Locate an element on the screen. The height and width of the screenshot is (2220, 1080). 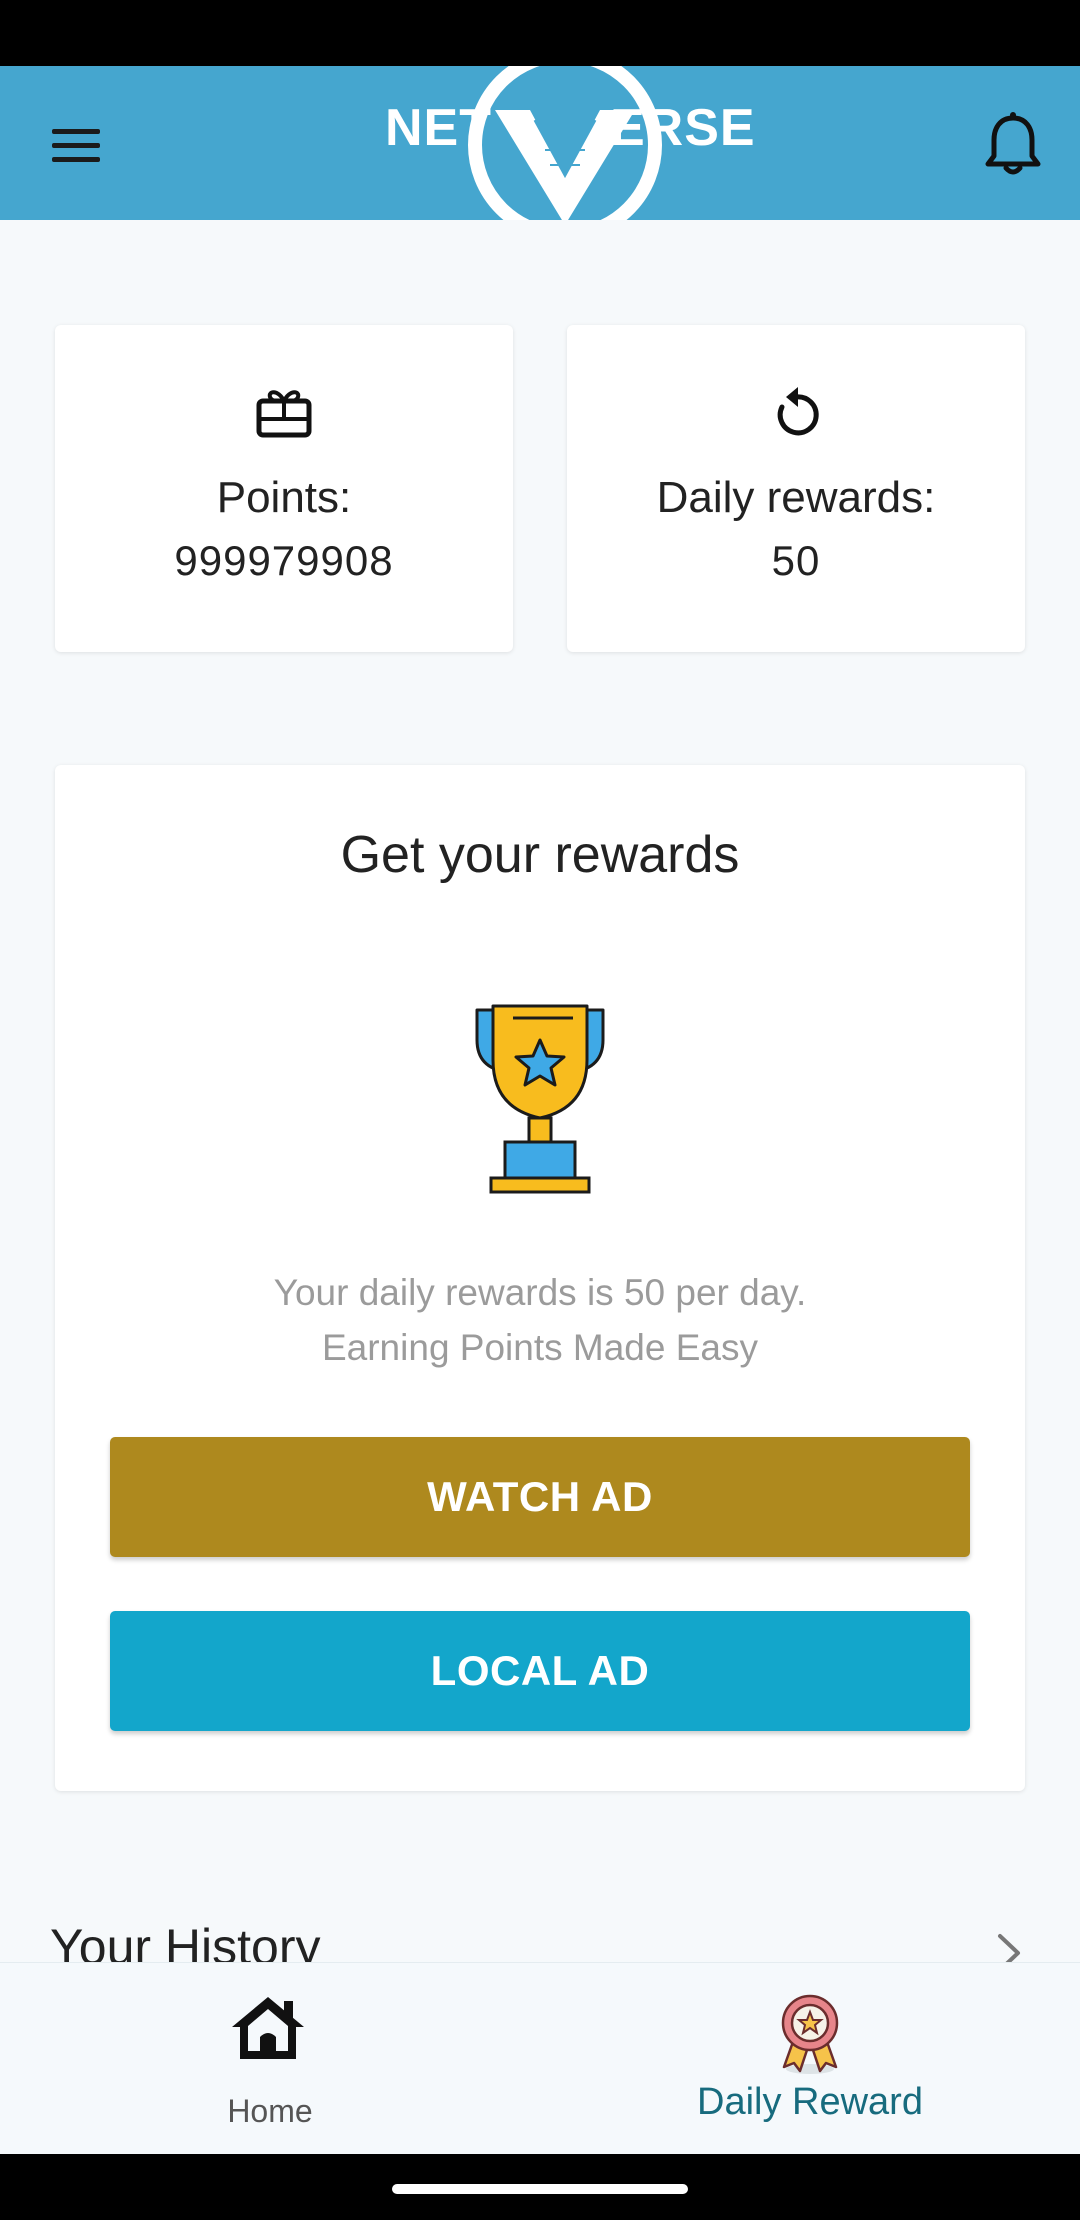
menu-button is located at coordinates (76, 146).